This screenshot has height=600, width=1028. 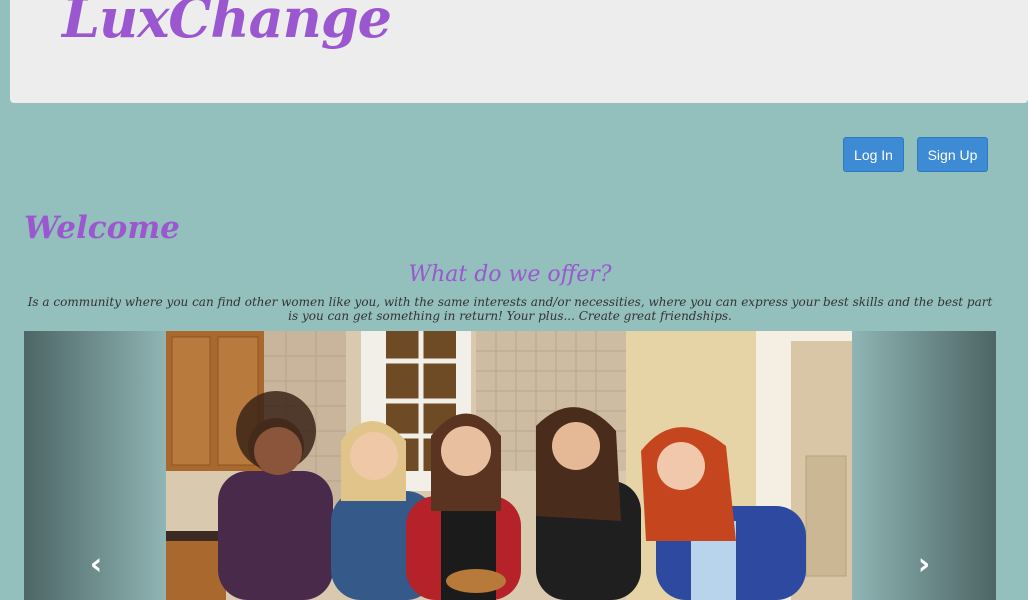 What do you see at coordinates (96, 564) in the screenshot?
I see `chevron-left-icon: ‹` at bounding box center [96, 564].